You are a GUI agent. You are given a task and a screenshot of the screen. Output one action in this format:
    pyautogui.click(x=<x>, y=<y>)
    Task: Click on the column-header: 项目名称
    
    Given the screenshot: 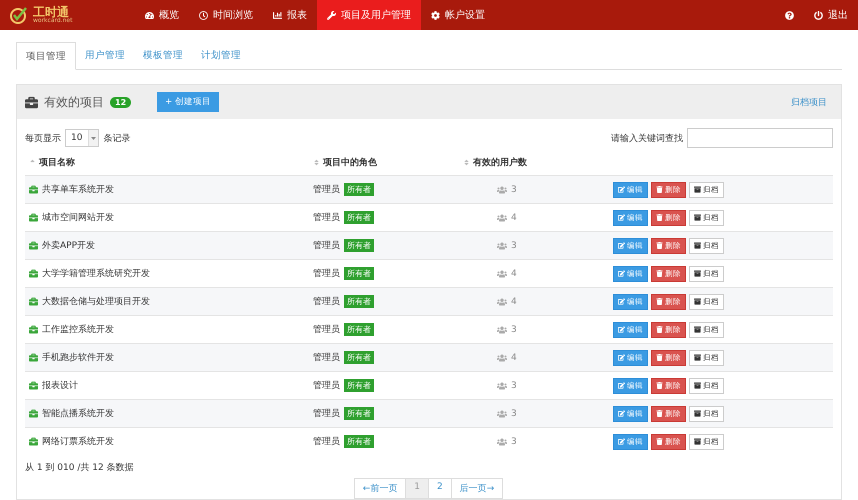 What is the action you would take?
    pyautogui.click(x=171, y=162)
    